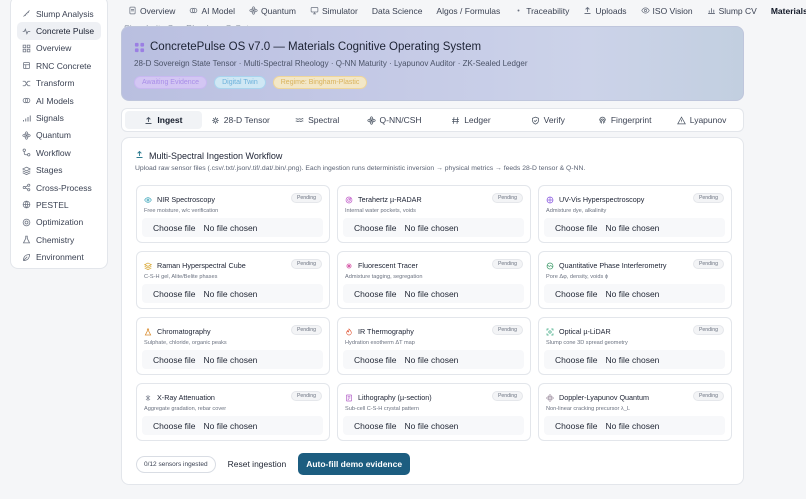  I want to click on topnav-item-label: Traceability, so click(548, 10).